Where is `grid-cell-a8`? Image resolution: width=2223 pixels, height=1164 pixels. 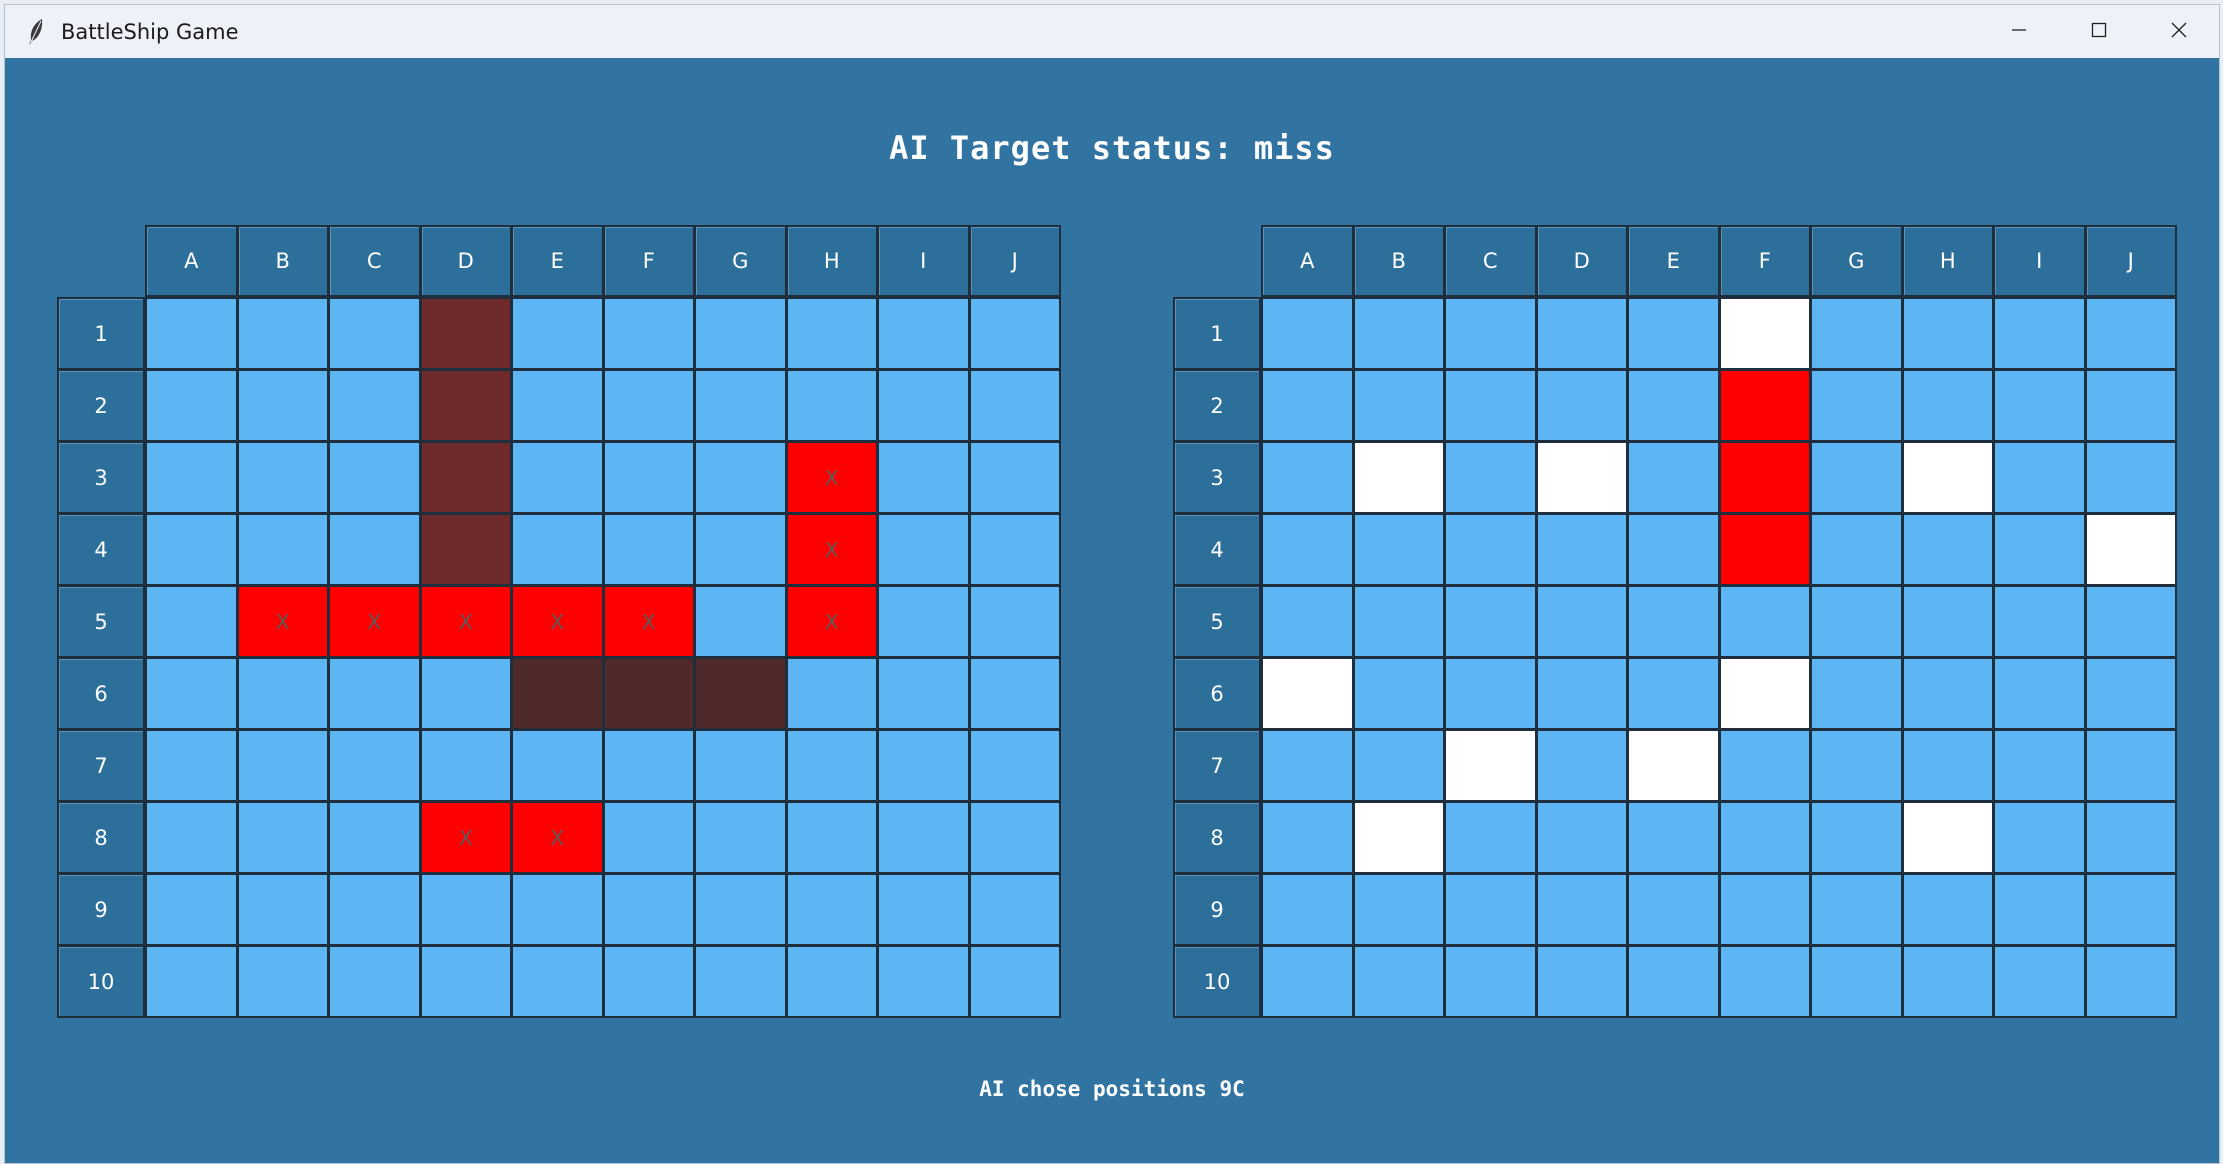
grid-cell-a8 is located at coordinates (1307, 837).